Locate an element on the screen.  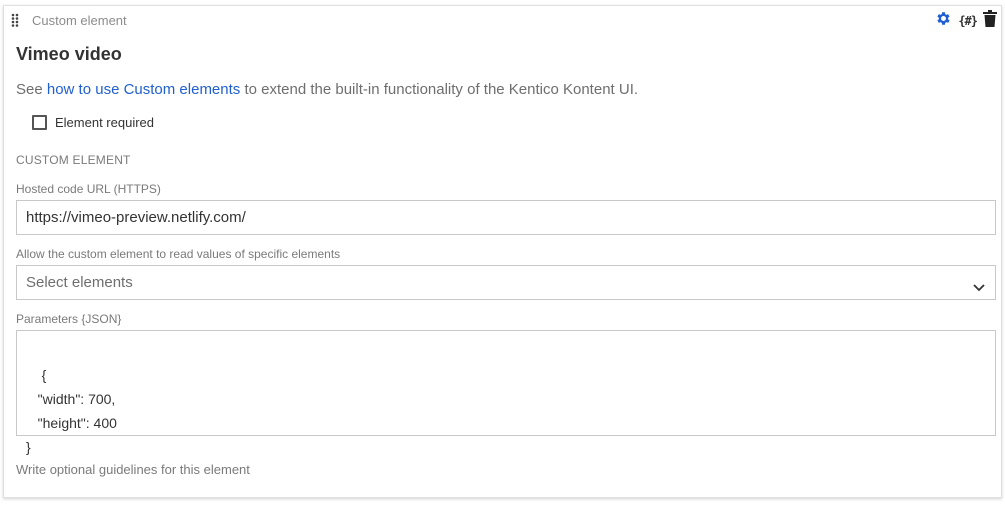
resize-grip-icon is located at coordinates (989, 429).